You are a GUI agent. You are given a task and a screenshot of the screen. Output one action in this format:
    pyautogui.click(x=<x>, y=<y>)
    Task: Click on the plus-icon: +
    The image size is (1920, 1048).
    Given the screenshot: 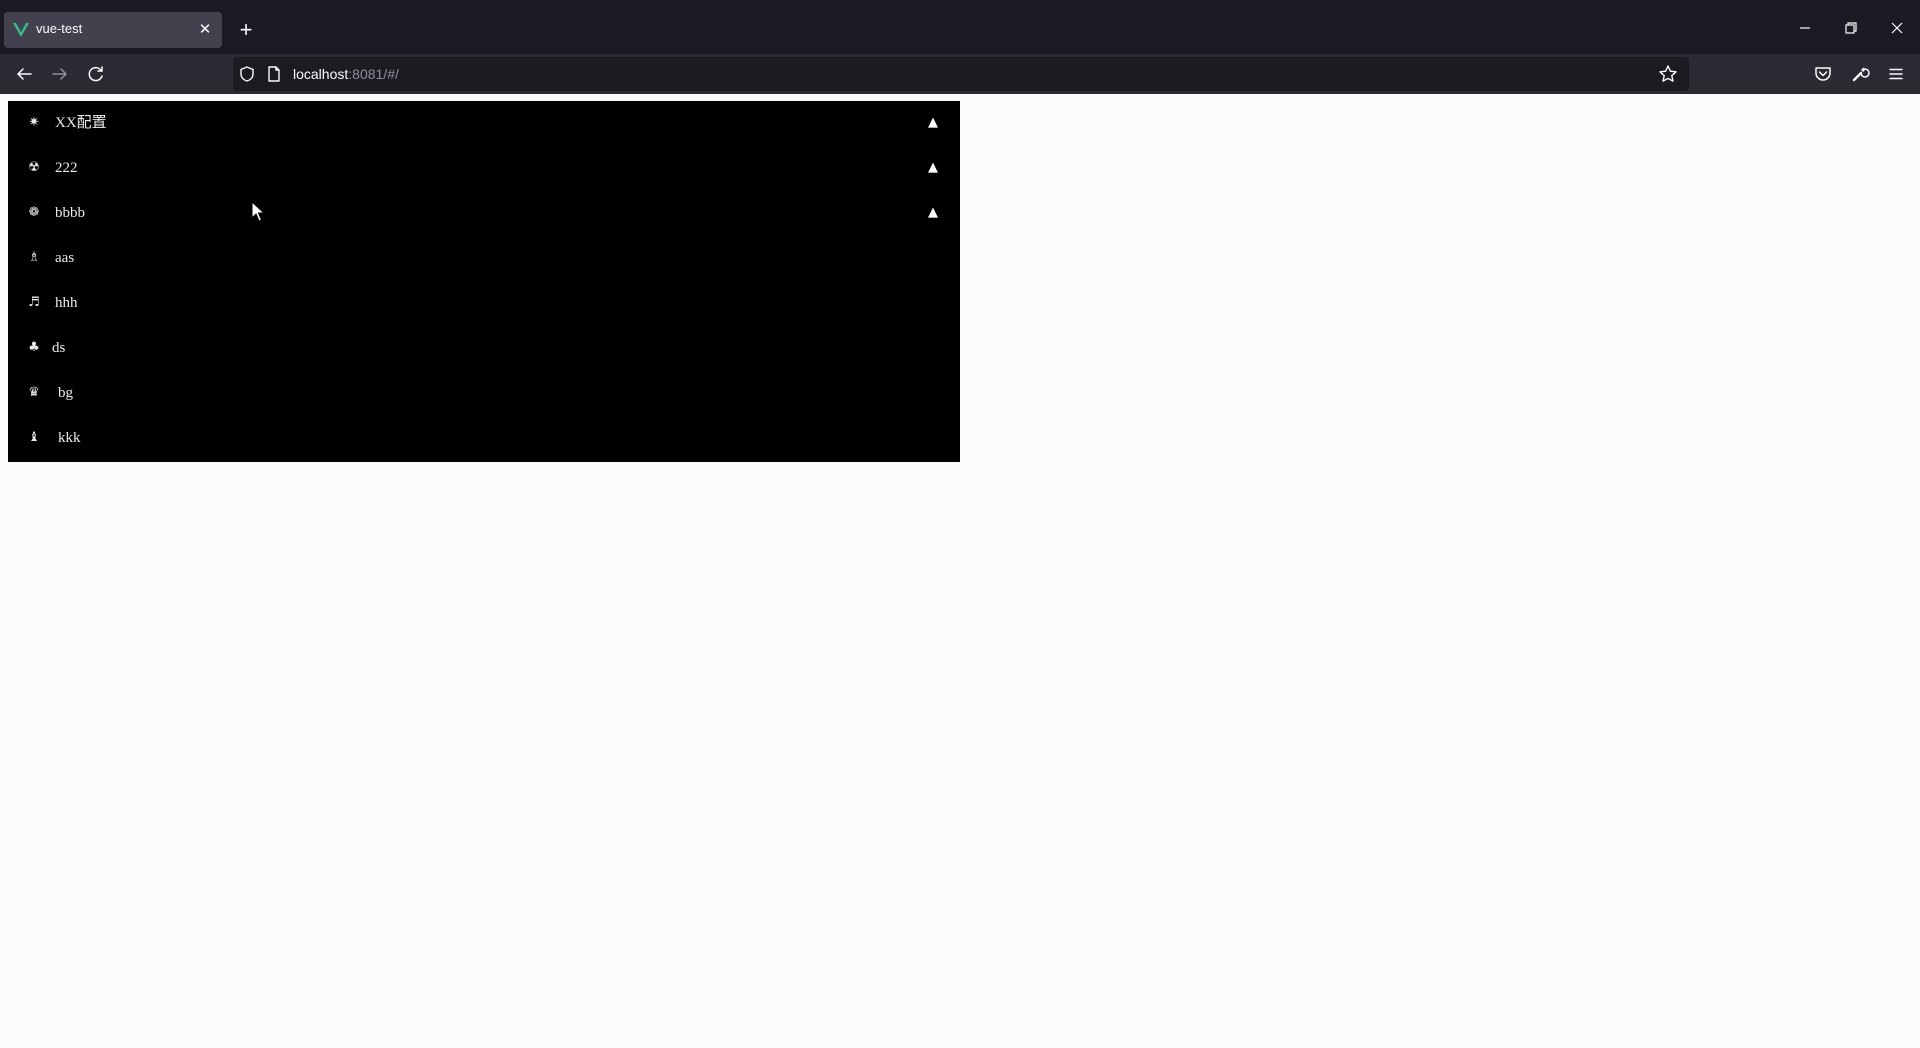 What is the action you would take?
    pyautogui.click(x=246, y=30)
    